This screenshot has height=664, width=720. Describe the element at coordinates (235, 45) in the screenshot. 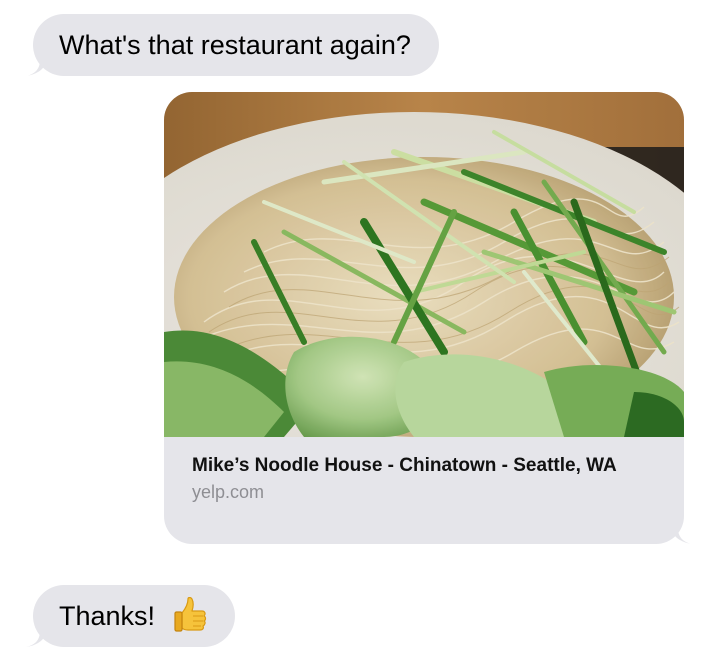

I see `message-text: What's that restaurant again?` at that location.